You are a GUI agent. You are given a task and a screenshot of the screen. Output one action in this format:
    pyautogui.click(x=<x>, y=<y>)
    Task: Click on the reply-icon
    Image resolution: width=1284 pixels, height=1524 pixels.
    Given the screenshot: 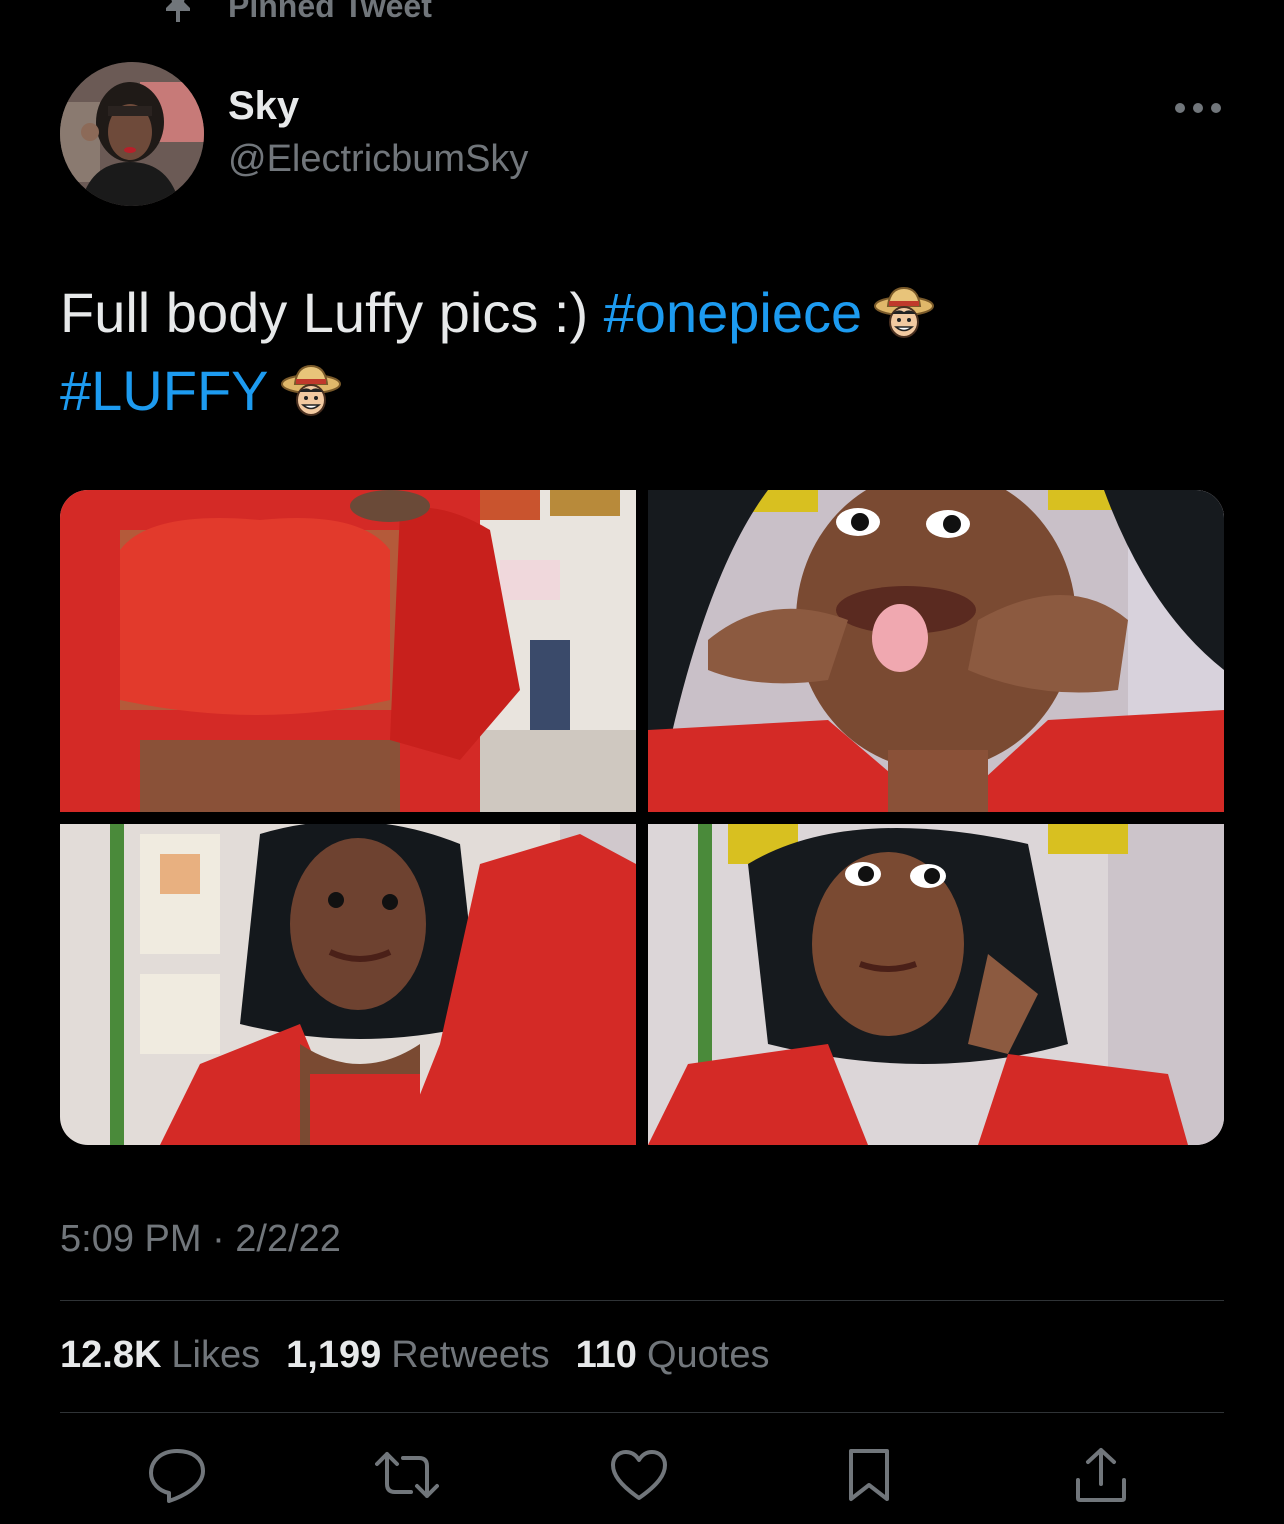 What is the action you would take?
    pyautogui.click(x=177, y=1475)
    